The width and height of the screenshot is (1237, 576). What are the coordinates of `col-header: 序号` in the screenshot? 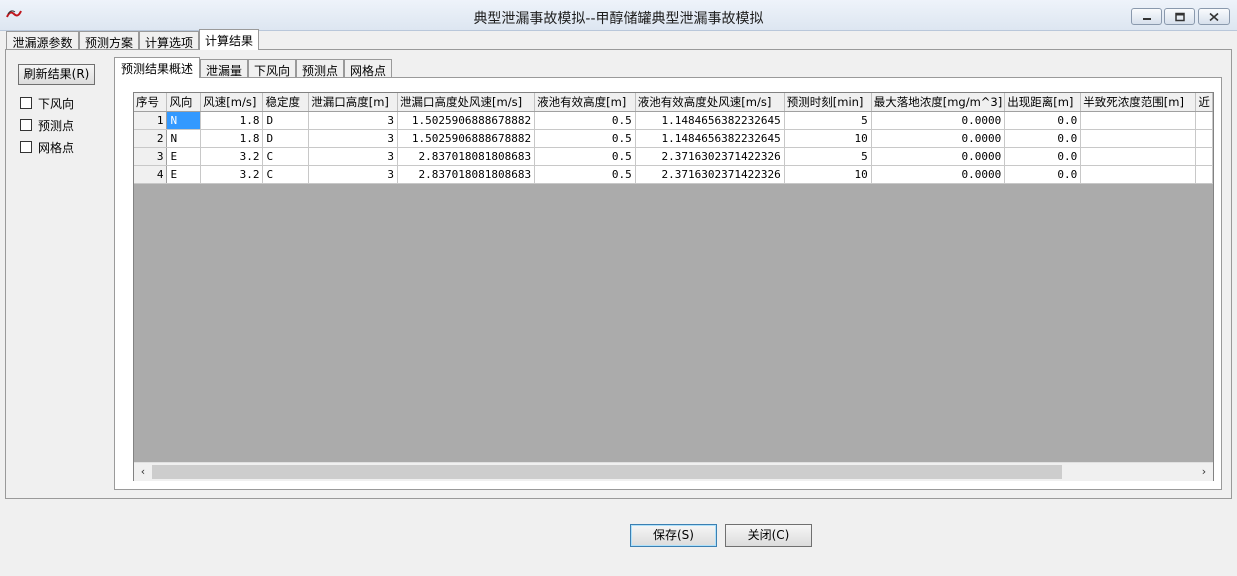 It's located at (151, 102).